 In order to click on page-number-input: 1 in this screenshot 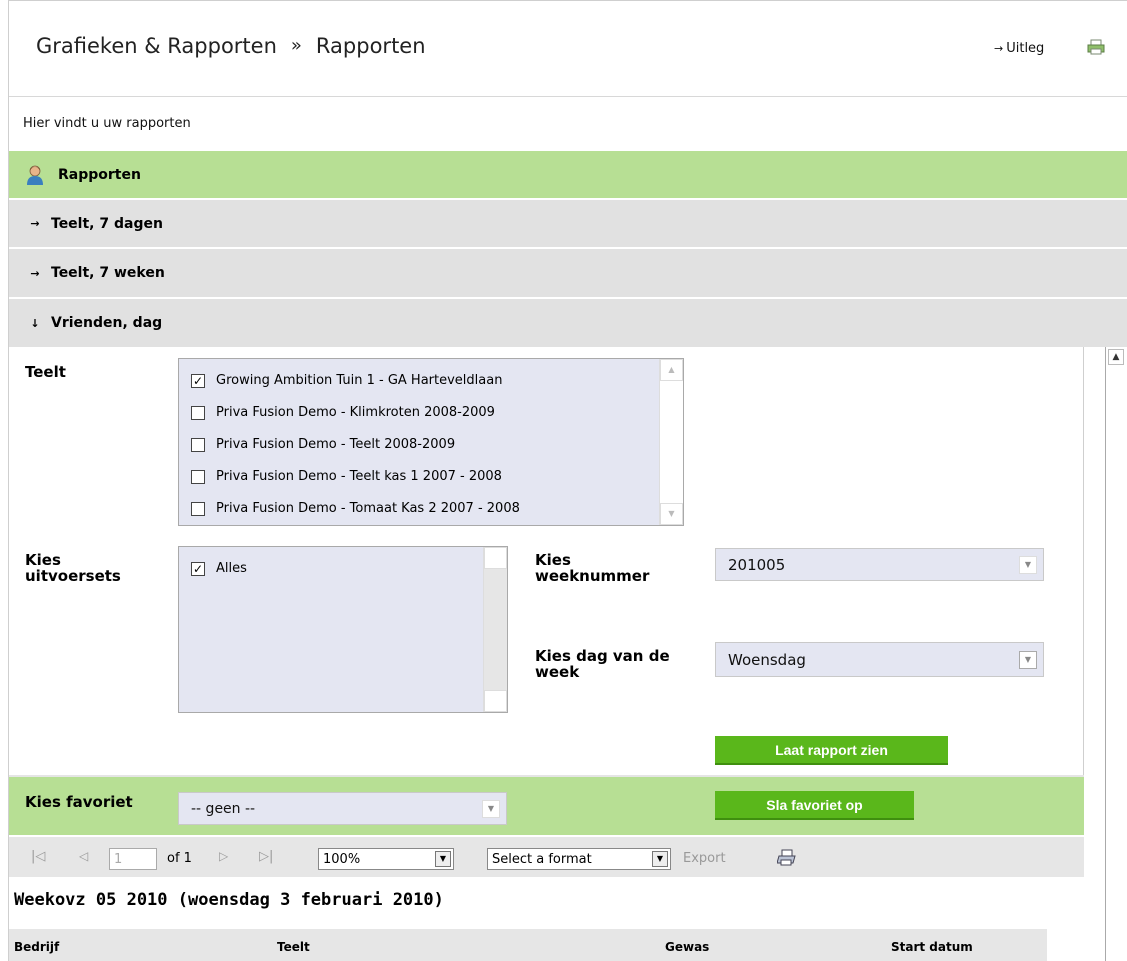, I will do `click(133, 859)`.